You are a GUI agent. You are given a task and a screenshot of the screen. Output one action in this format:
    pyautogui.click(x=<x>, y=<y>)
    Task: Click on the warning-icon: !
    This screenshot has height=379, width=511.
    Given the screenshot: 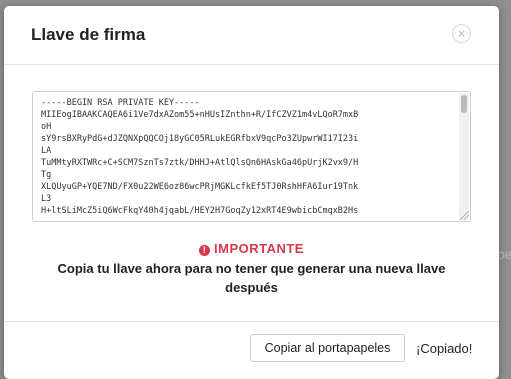 What is the action you would take?
    pyautogui.click(x=204, y=250)
    